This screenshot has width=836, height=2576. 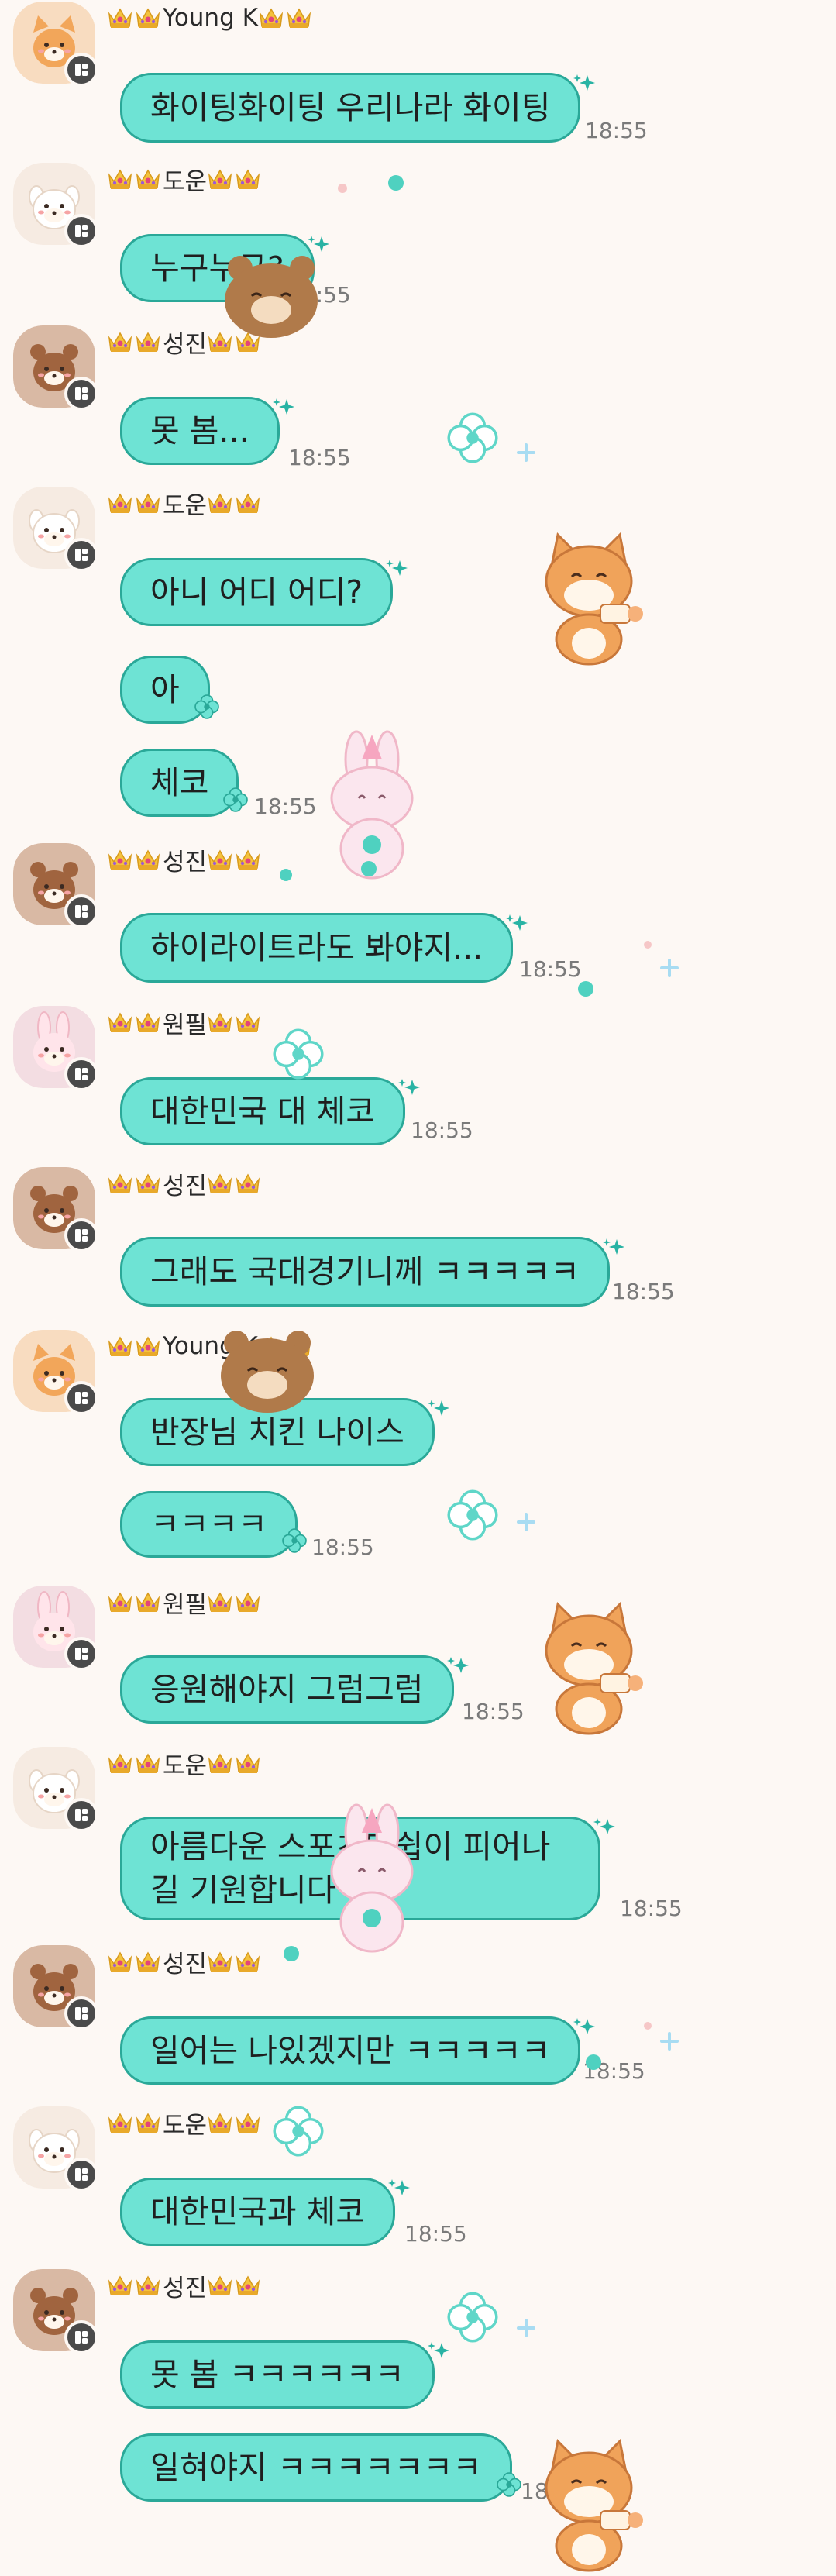 I want to click on message-bubble: 아, so click(x=169, y=690).